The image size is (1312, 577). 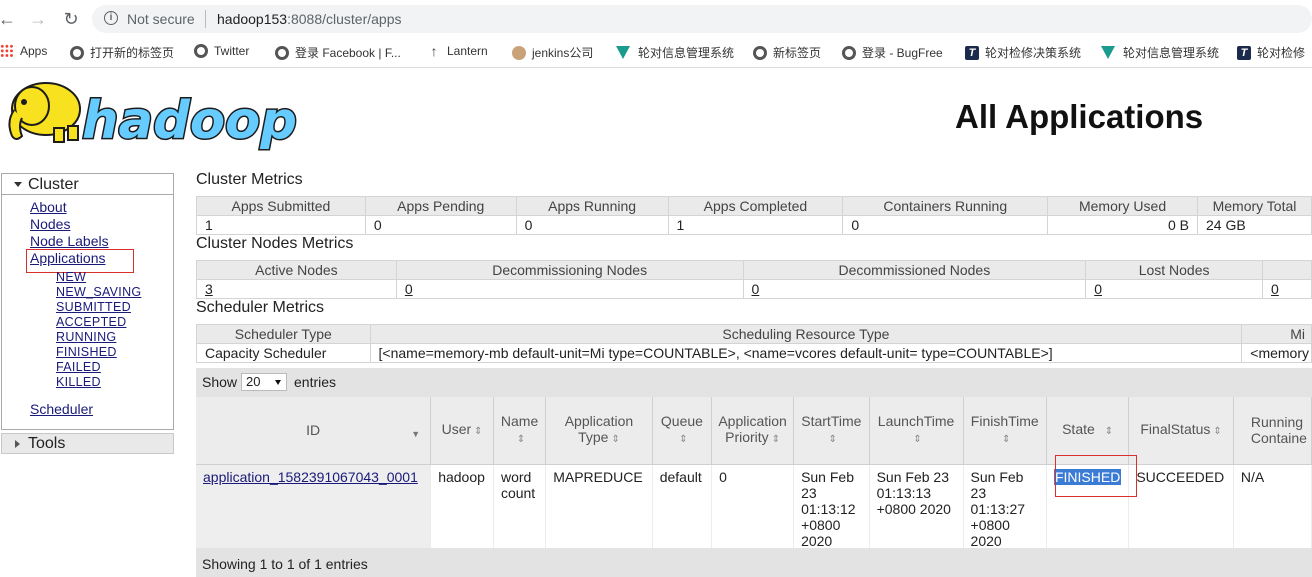 I want to click on sidebar-item-scheduler: Scheduler, so click(x=61, y=409).